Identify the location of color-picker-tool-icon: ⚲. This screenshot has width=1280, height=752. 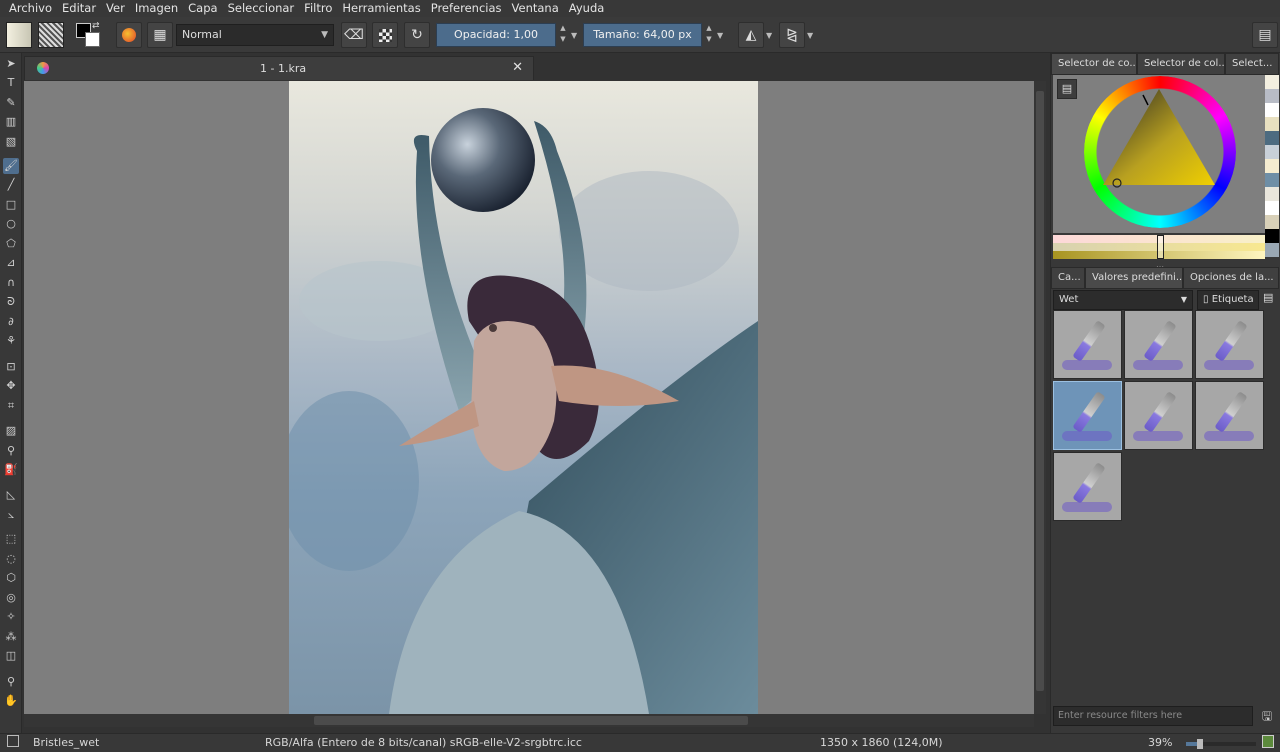
(11, 451).